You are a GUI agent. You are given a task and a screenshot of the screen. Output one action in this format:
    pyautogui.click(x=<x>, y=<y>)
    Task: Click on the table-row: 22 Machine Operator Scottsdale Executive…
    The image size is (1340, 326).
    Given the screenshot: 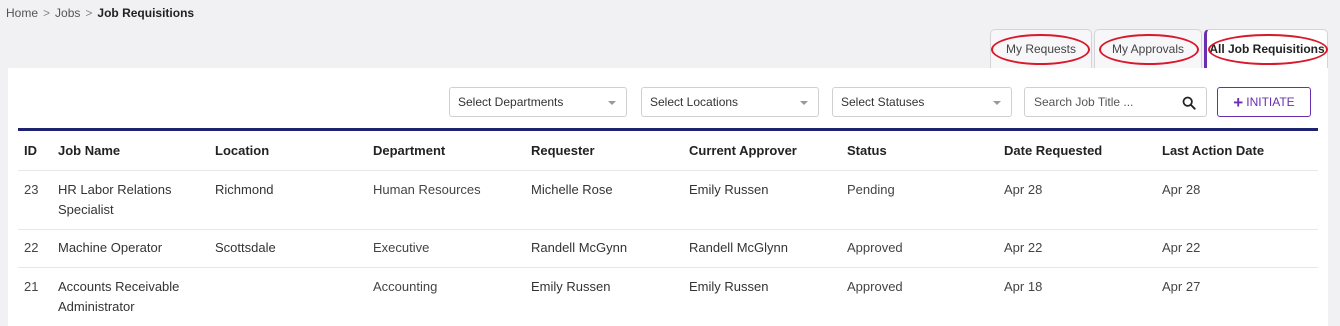 What is the action you would take?
    pyautogui.click(x=668, y=248)
    